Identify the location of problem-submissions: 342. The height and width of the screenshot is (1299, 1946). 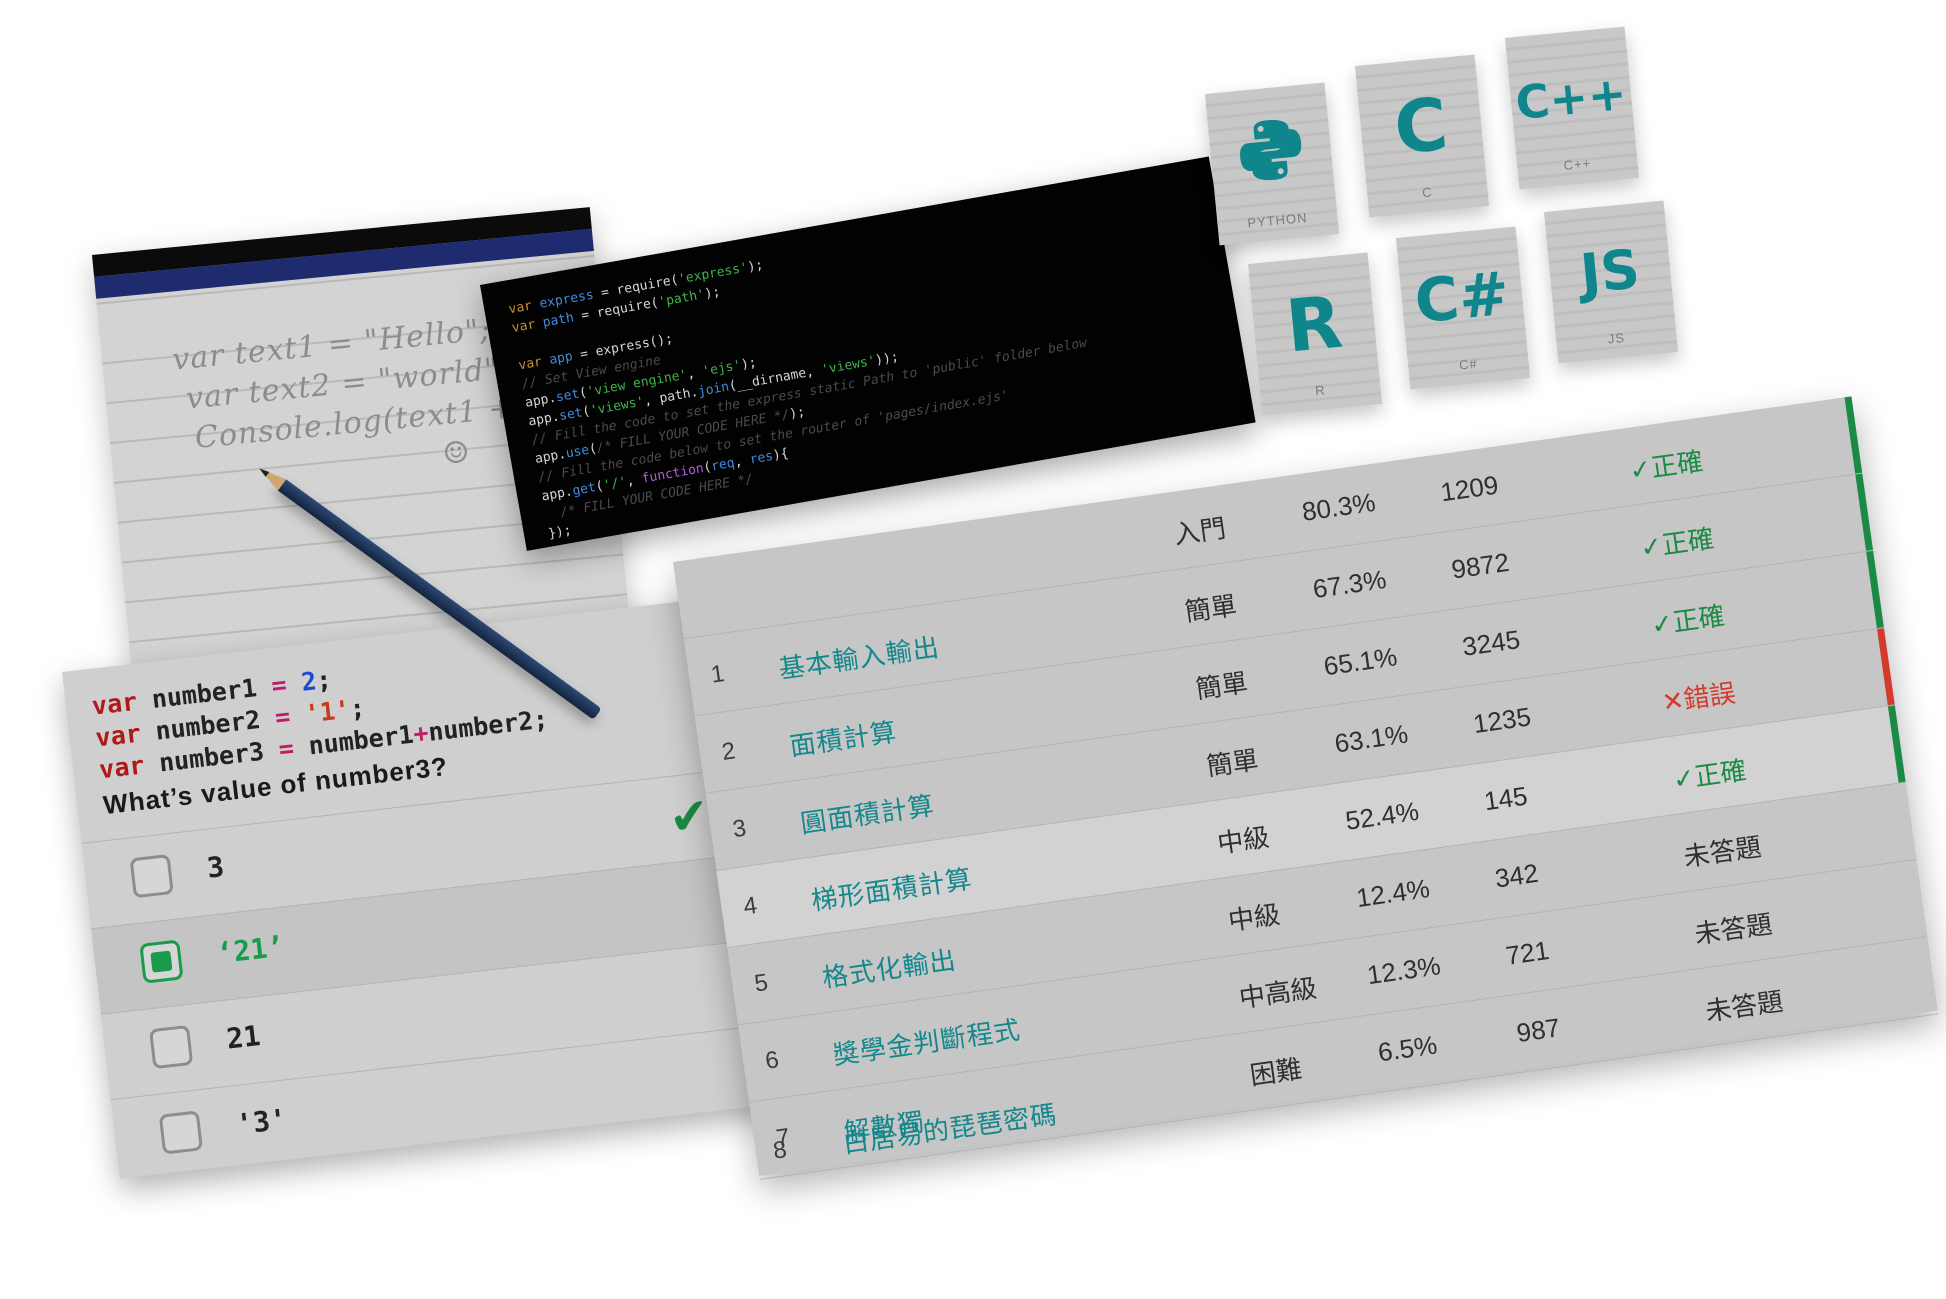
(1516, 875).